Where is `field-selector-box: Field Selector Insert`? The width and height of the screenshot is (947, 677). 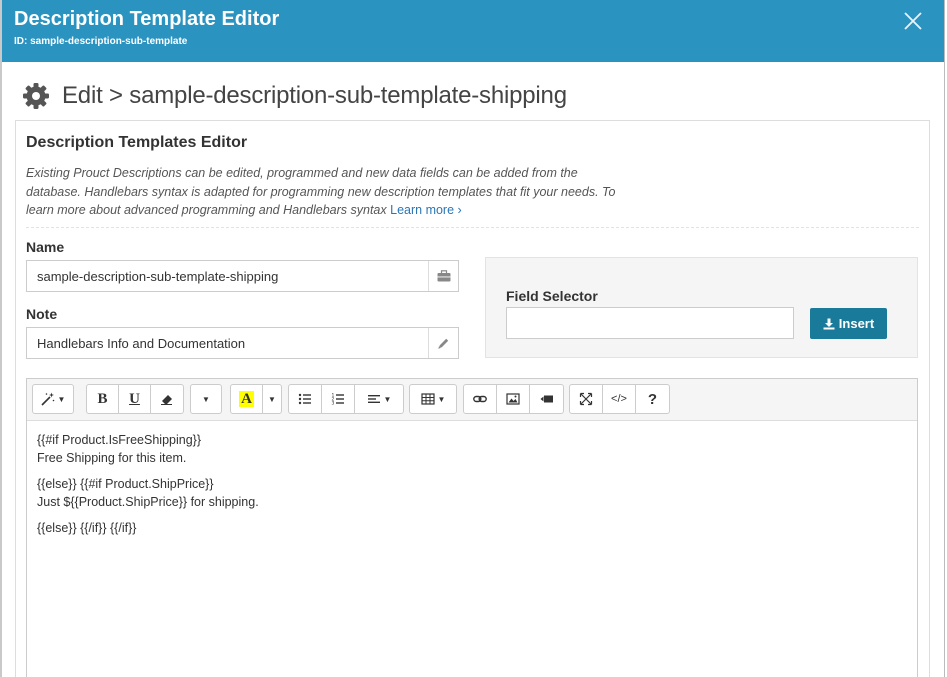
field-selector-box: Field Selector Insert is located at coordinates (701, 307).